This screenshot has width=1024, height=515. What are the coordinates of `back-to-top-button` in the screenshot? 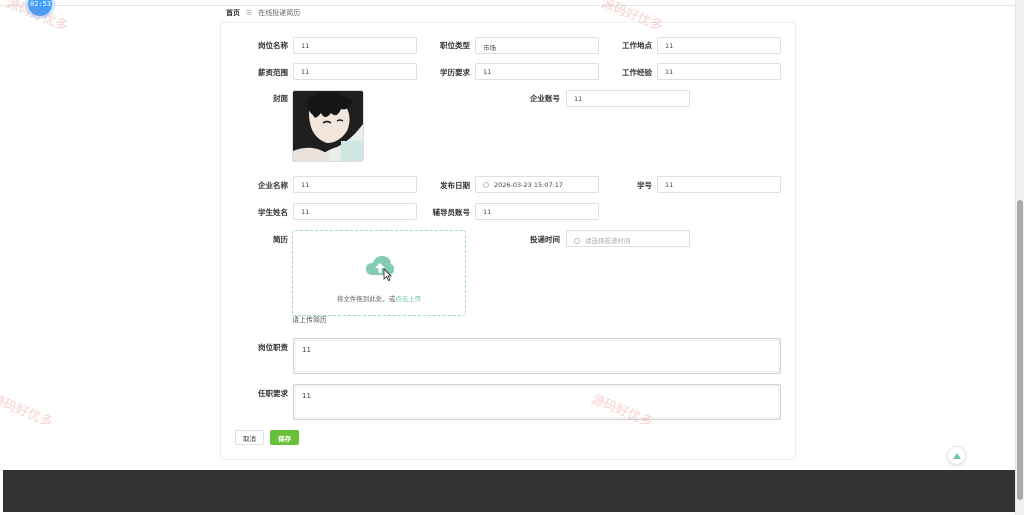 It's located at (956, 455).